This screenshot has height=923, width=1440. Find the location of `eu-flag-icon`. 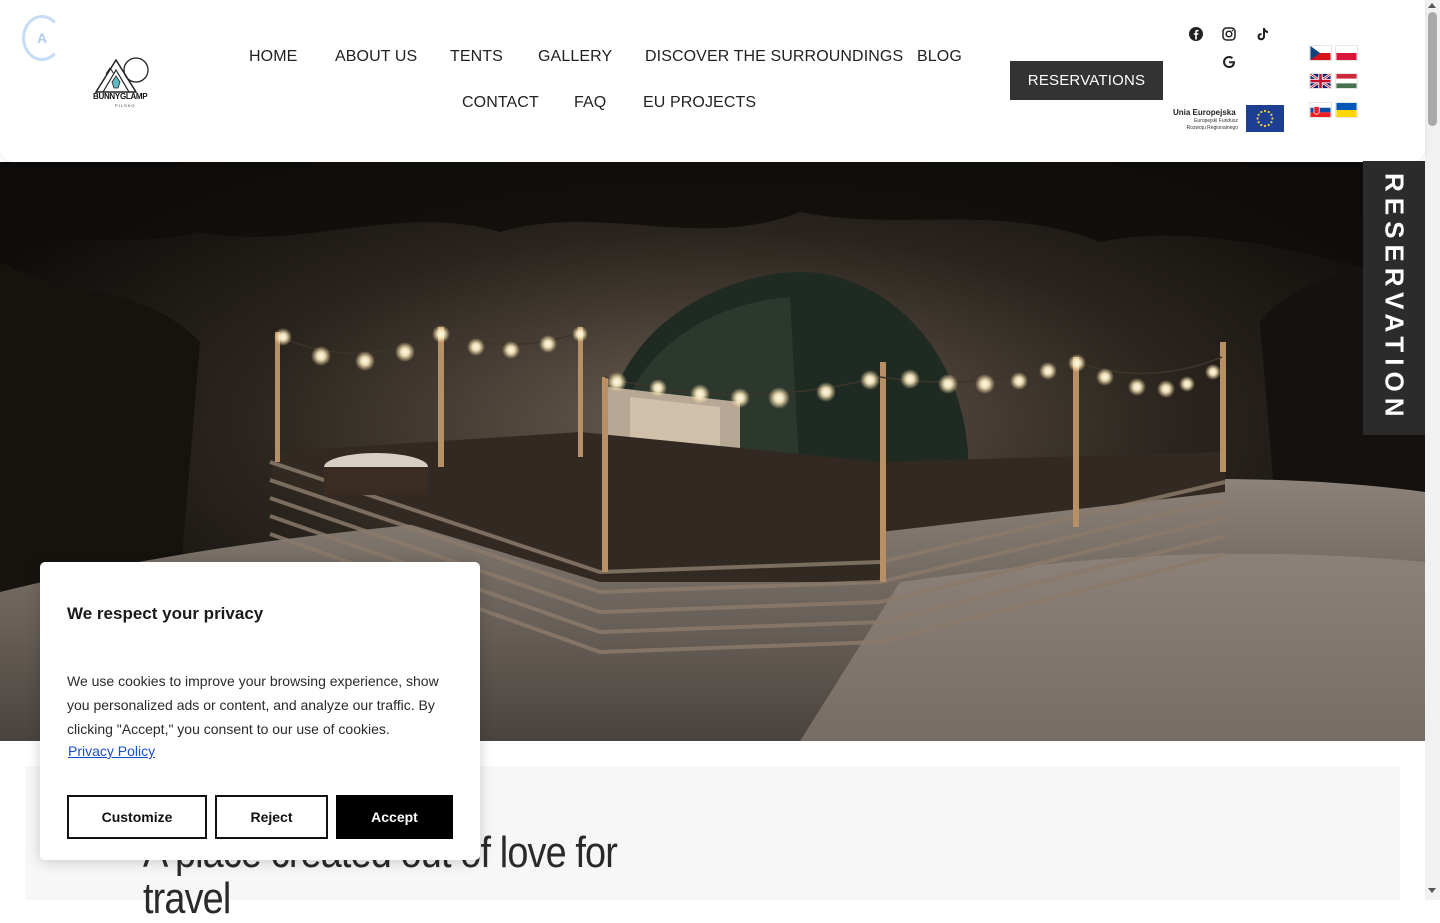

eu-flag-icon is located at coordinates (1265, 118).